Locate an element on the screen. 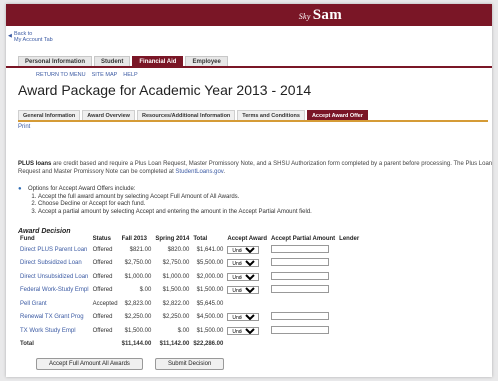 Image resolution: width=498 pixels, height=381 pixels. col-spring: Spring 2014 is located at coordinates (172, 239).